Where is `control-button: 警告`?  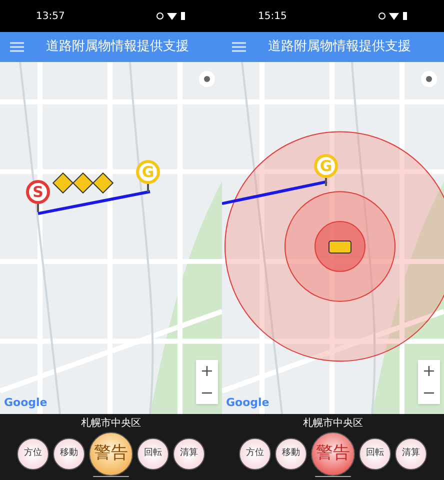
control-button: 警告 is located at coordinates (111, 454).